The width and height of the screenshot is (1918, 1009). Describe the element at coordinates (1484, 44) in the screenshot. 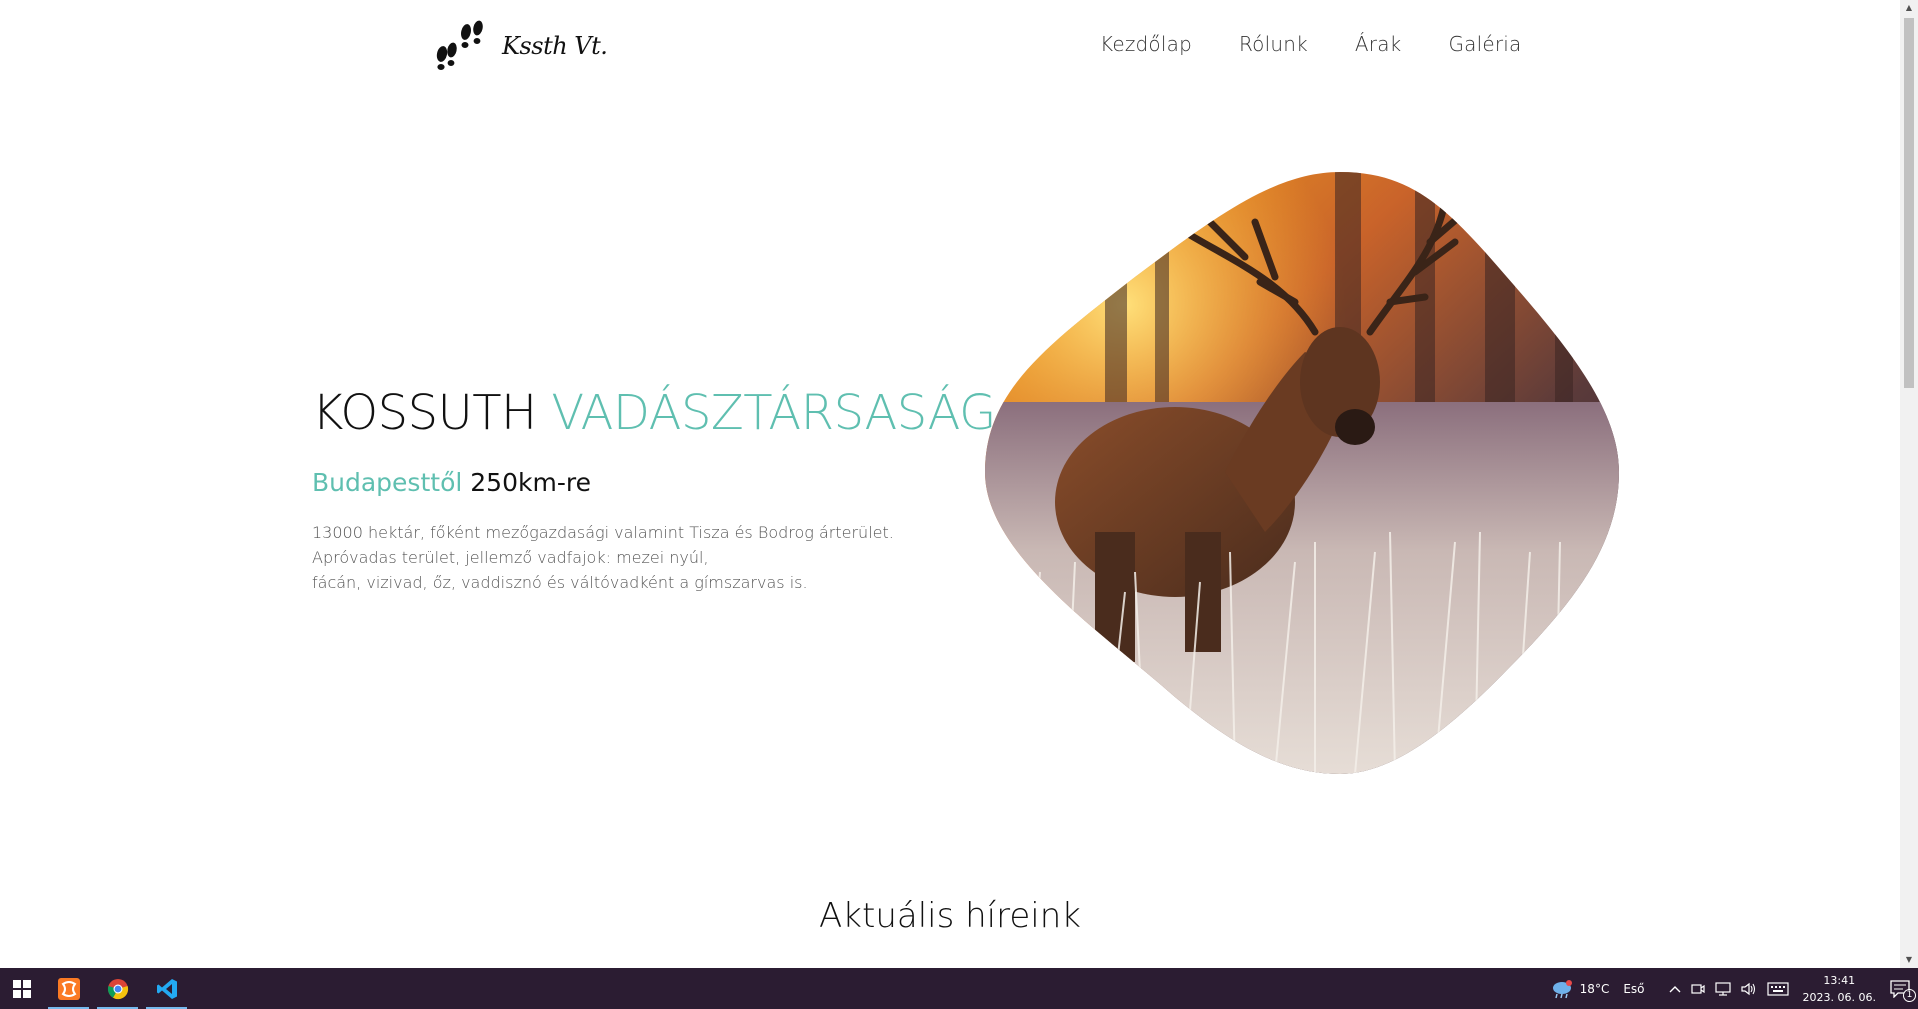

I see `nav-item-gallery: Galéria` at that location.